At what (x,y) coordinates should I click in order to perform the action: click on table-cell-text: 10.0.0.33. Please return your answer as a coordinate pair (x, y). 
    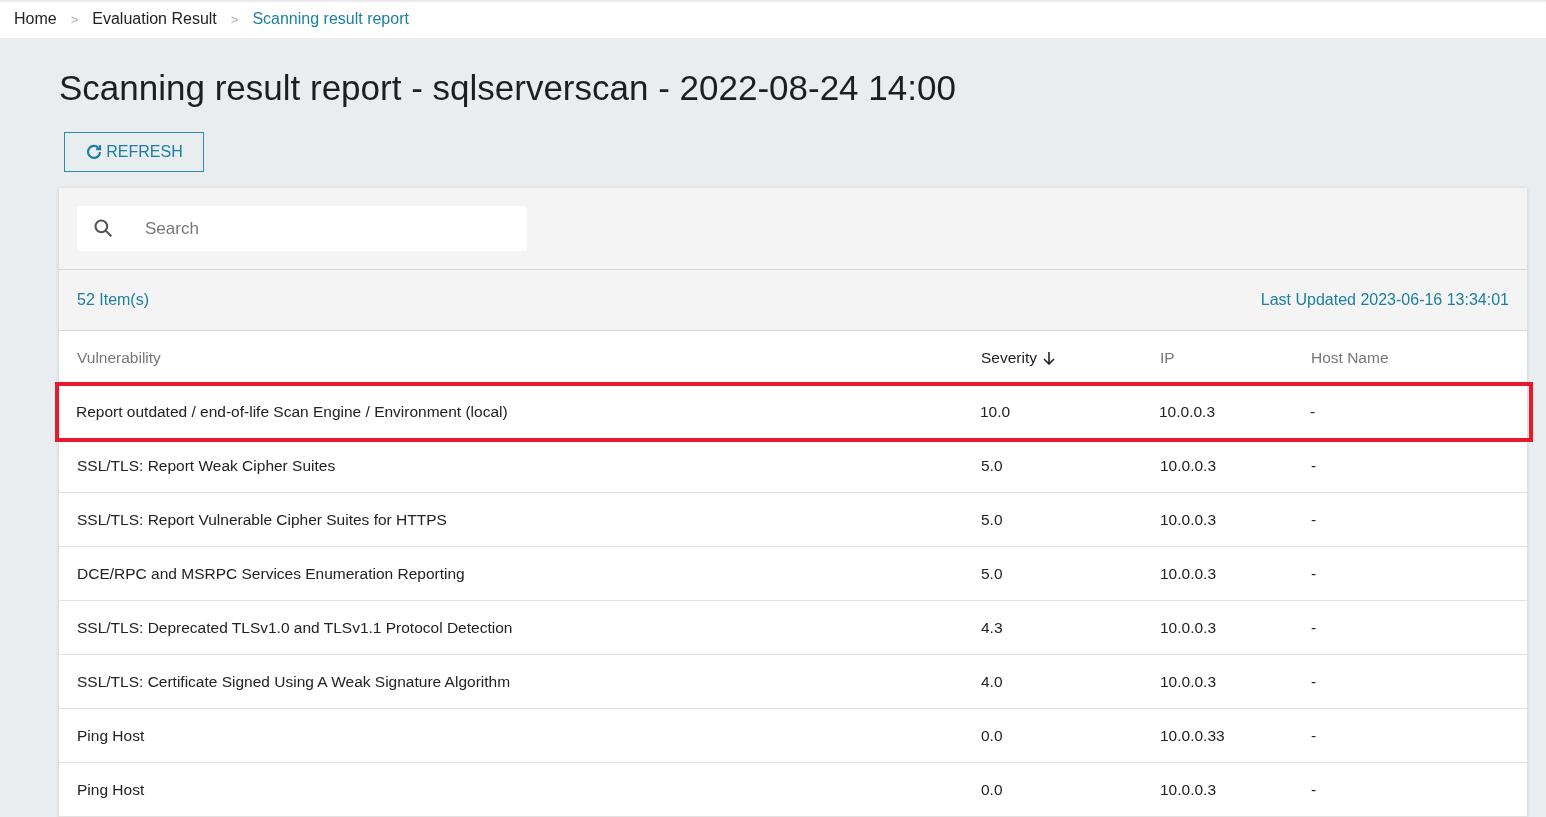
    Looking at the image, I should click on (1193, 735).